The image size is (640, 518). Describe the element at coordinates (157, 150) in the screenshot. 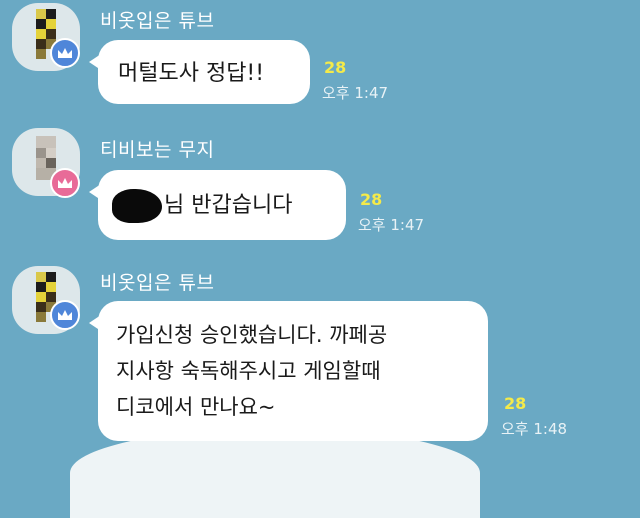

I see `sender-name: 티비보는 무지` at that location.